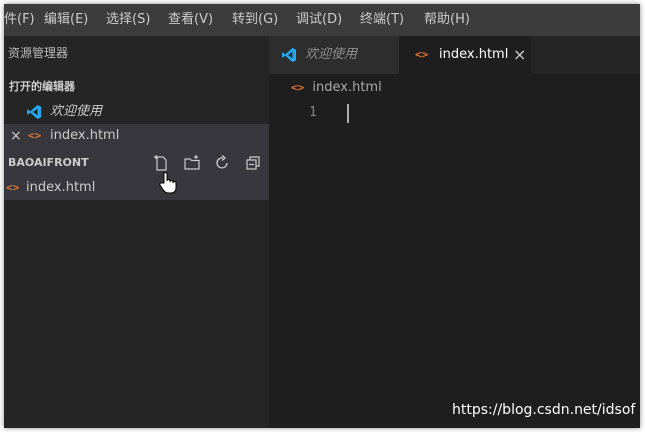 The height and width of the screenshot is (432, 645). What do you see at coordinates (48, 162) in the screenshot?
I see `folder-name: BAOAIFRONT` at bounding box center [48, 162].